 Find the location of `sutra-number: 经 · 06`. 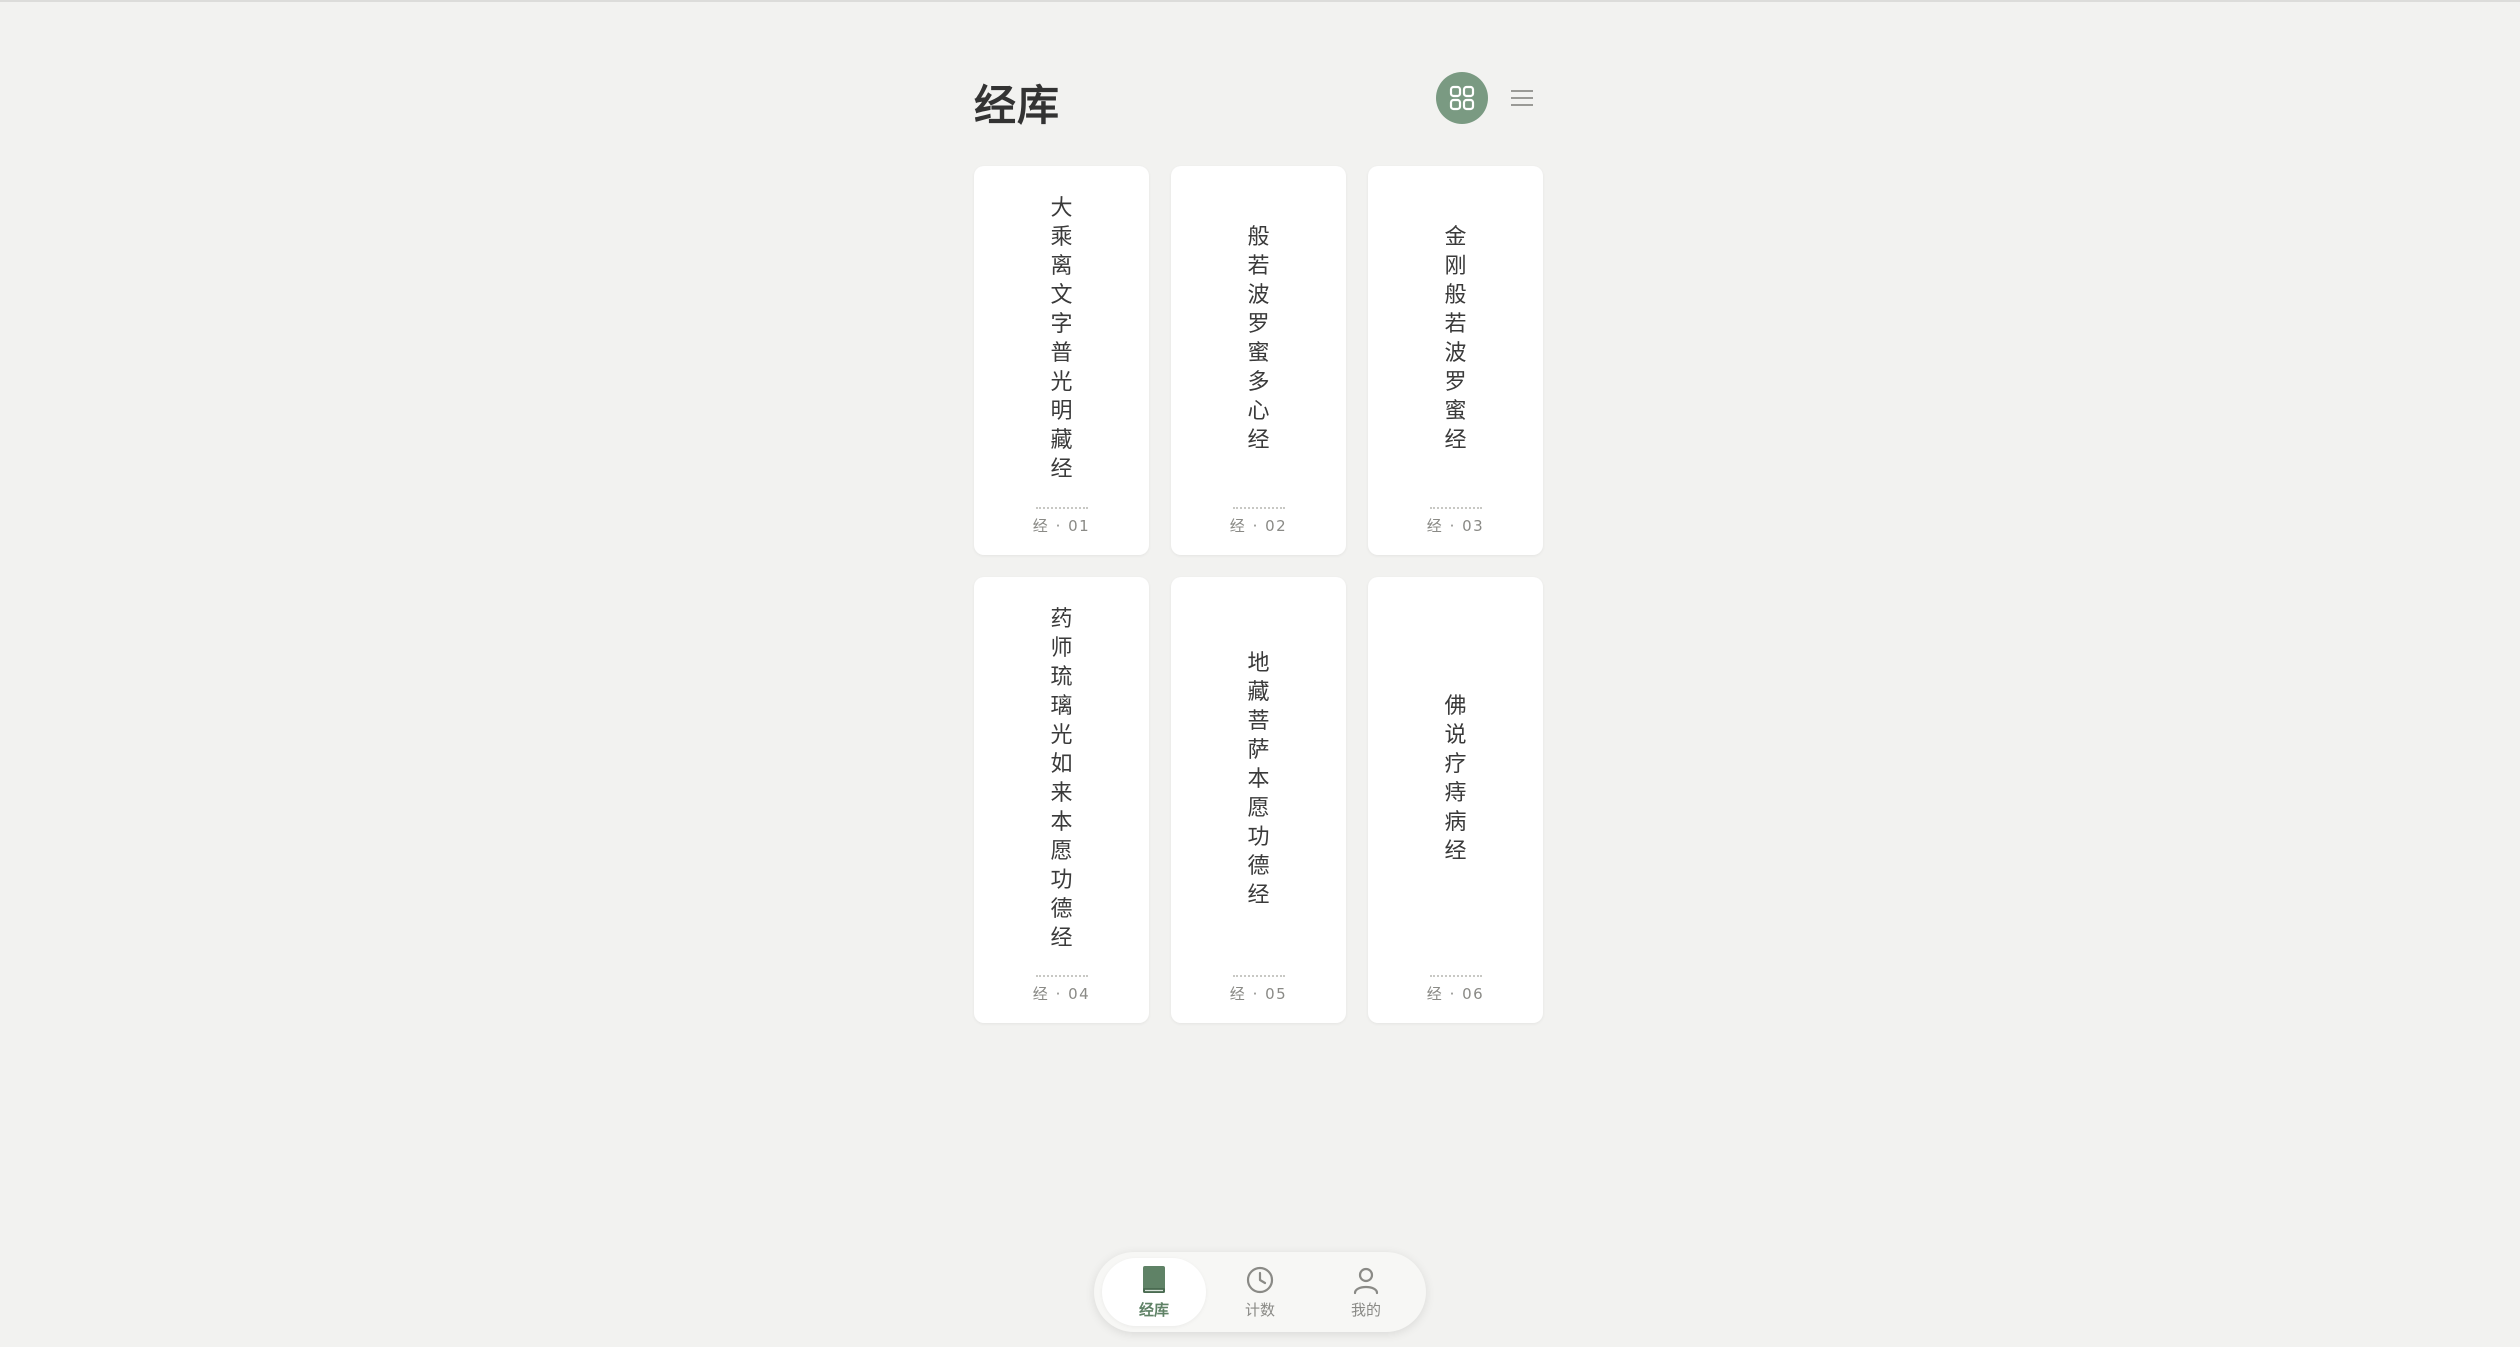

sutra-number: 经 · 06 is located at coordinates (1455, 994).